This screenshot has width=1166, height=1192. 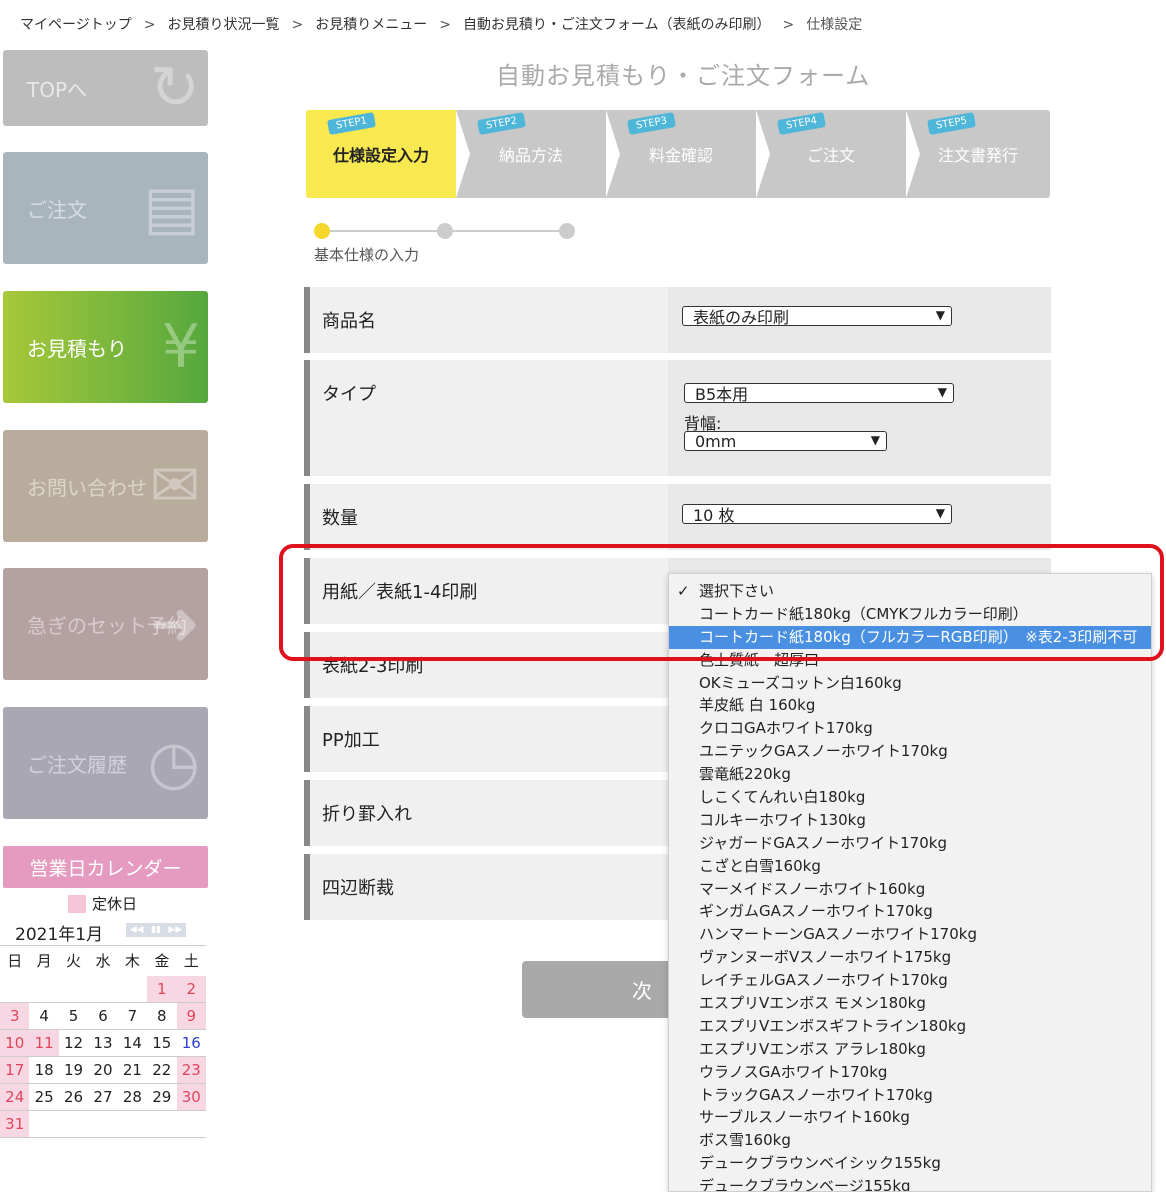 What do you see at coordinates (910, 728) in the screenshot?
I see `paper-option: クロコGAホワイト170kg` at bounding box center [910, 728].